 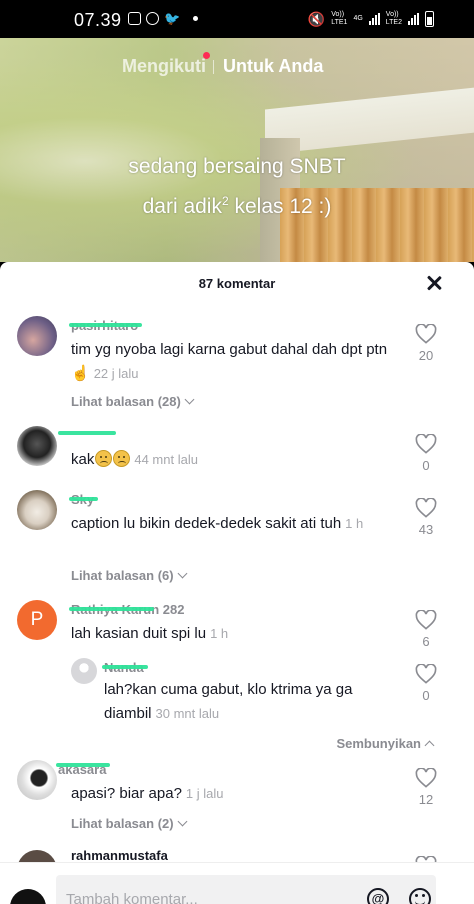 What do you see at coordinates (378, 896) in the screenshot?
I see `at-icon: @` at bounding box center [378, 896].